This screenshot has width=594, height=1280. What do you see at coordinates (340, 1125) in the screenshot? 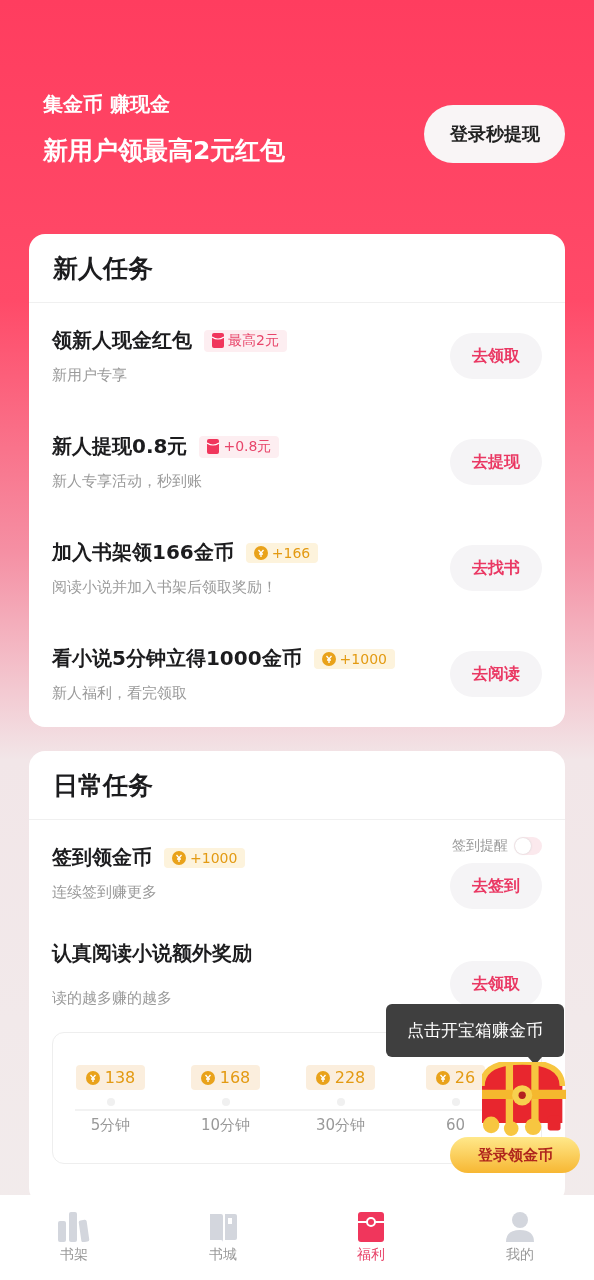
I see `milestone-time: 30分钟` at bounding box center [340, 1125].